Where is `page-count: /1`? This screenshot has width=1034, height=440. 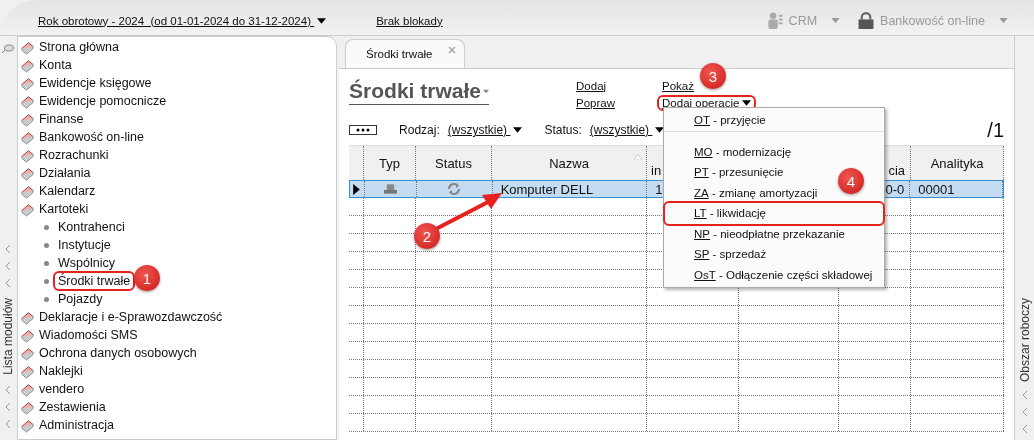 page-count: /1 is located at coordinates (996, 130).